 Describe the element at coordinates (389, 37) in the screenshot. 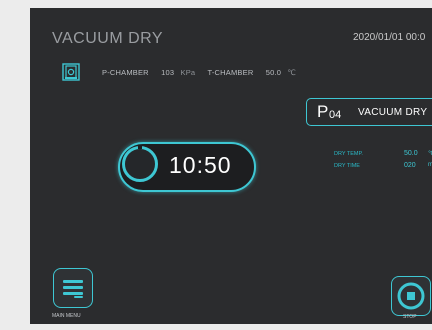

I see `date-time-display: 2020/01/01 00:0` at that location.